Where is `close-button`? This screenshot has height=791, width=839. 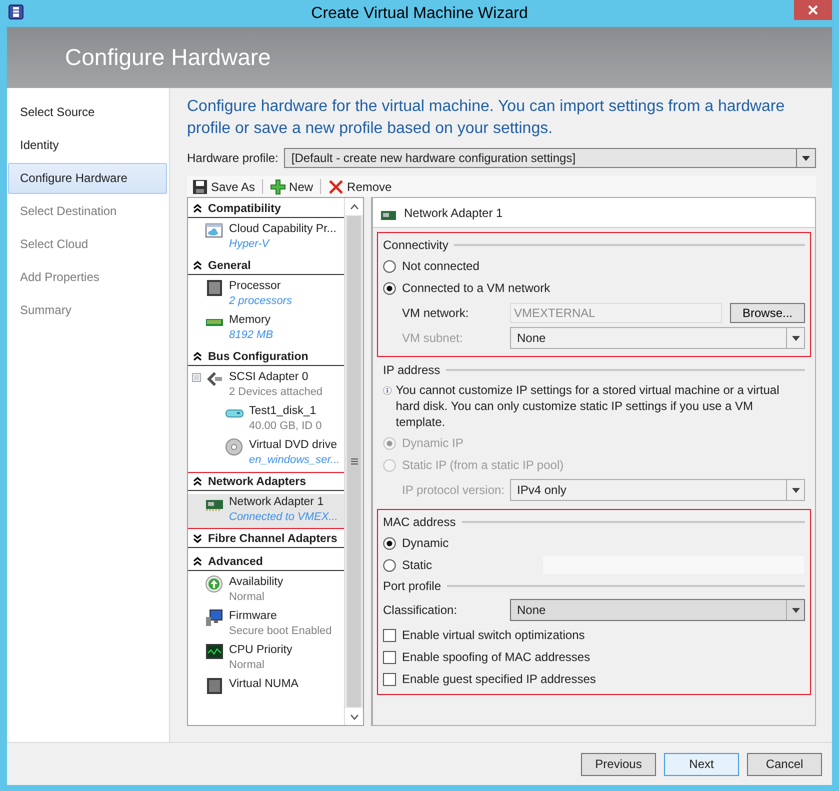
close-button is located at coordinates (813, 10).